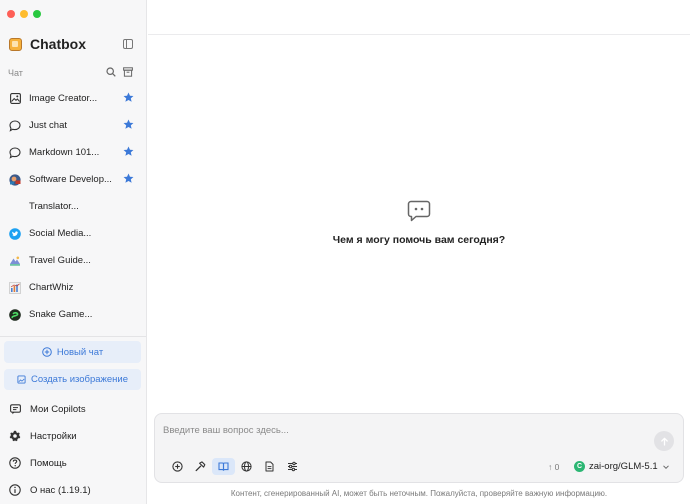  I want to click on model-selector: C zai-org/GLM-5.1, so click(622, 466).